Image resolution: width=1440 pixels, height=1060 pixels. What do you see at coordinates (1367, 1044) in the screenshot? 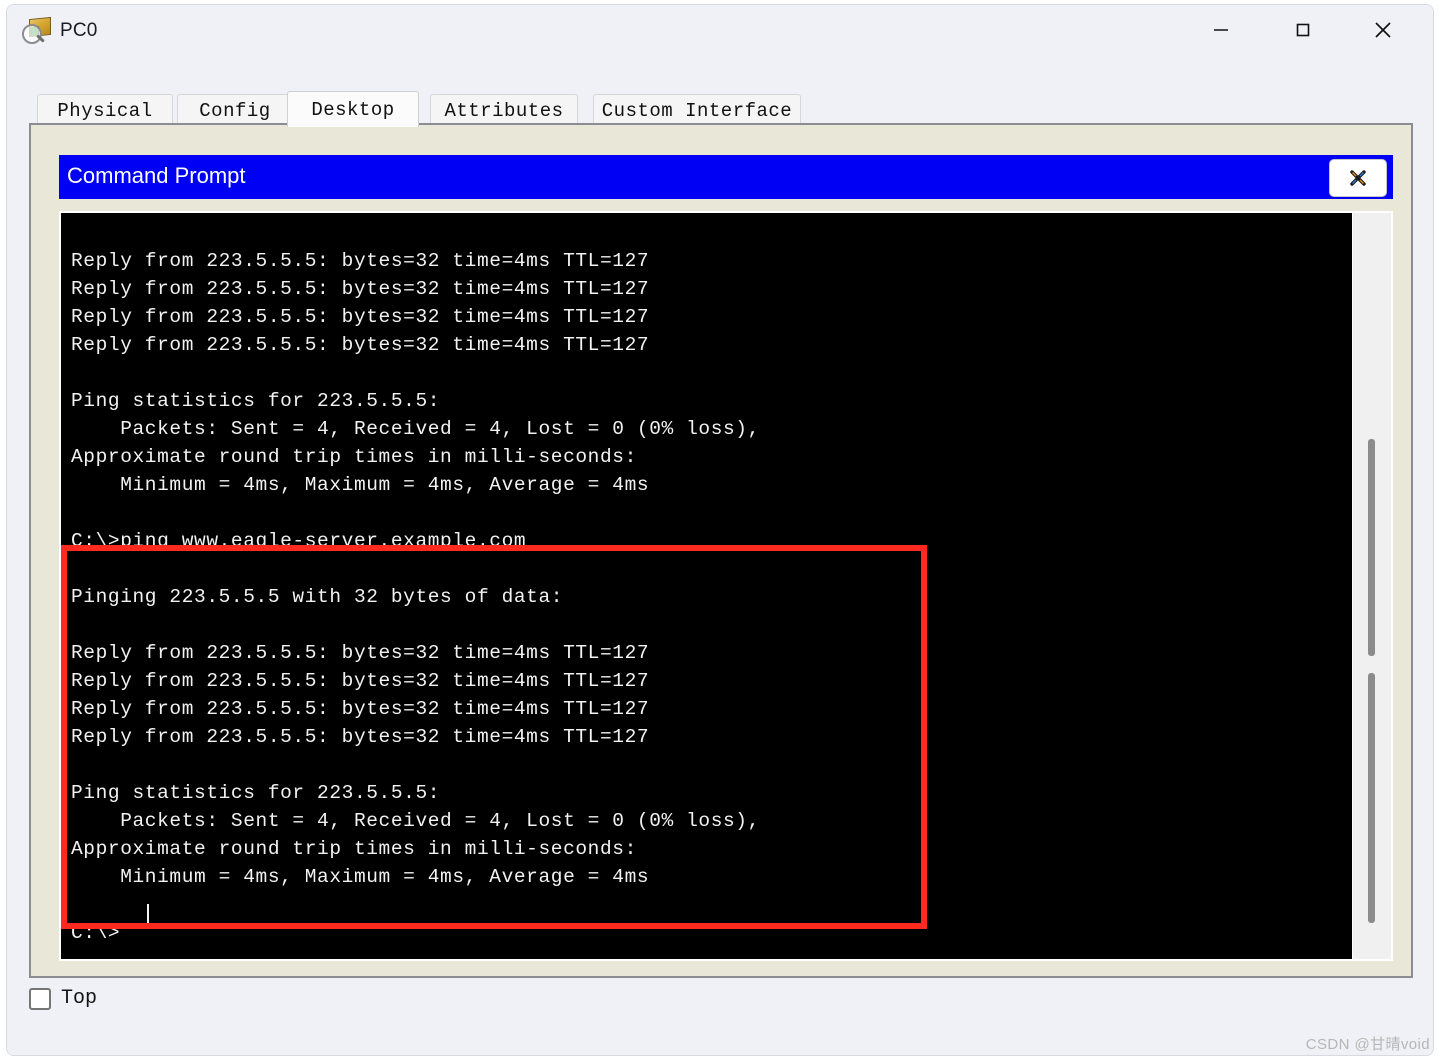
I see `watermark: CSDN @甘晴void` at bounding box center [1367, 1044].